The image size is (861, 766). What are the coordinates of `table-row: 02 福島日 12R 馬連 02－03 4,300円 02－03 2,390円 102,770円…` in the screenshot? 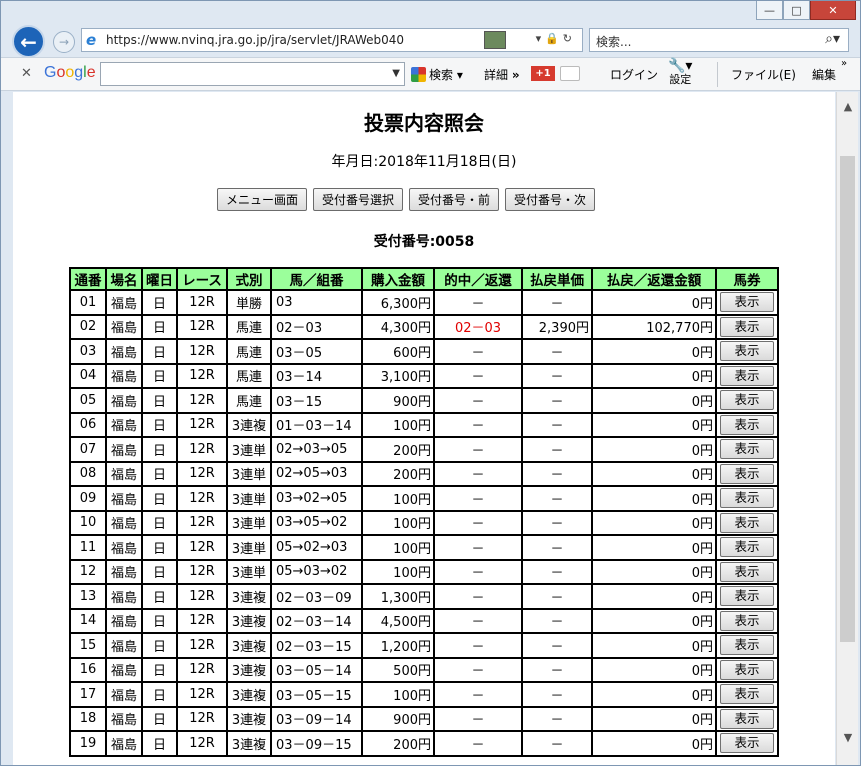 It's located at (424, 326).